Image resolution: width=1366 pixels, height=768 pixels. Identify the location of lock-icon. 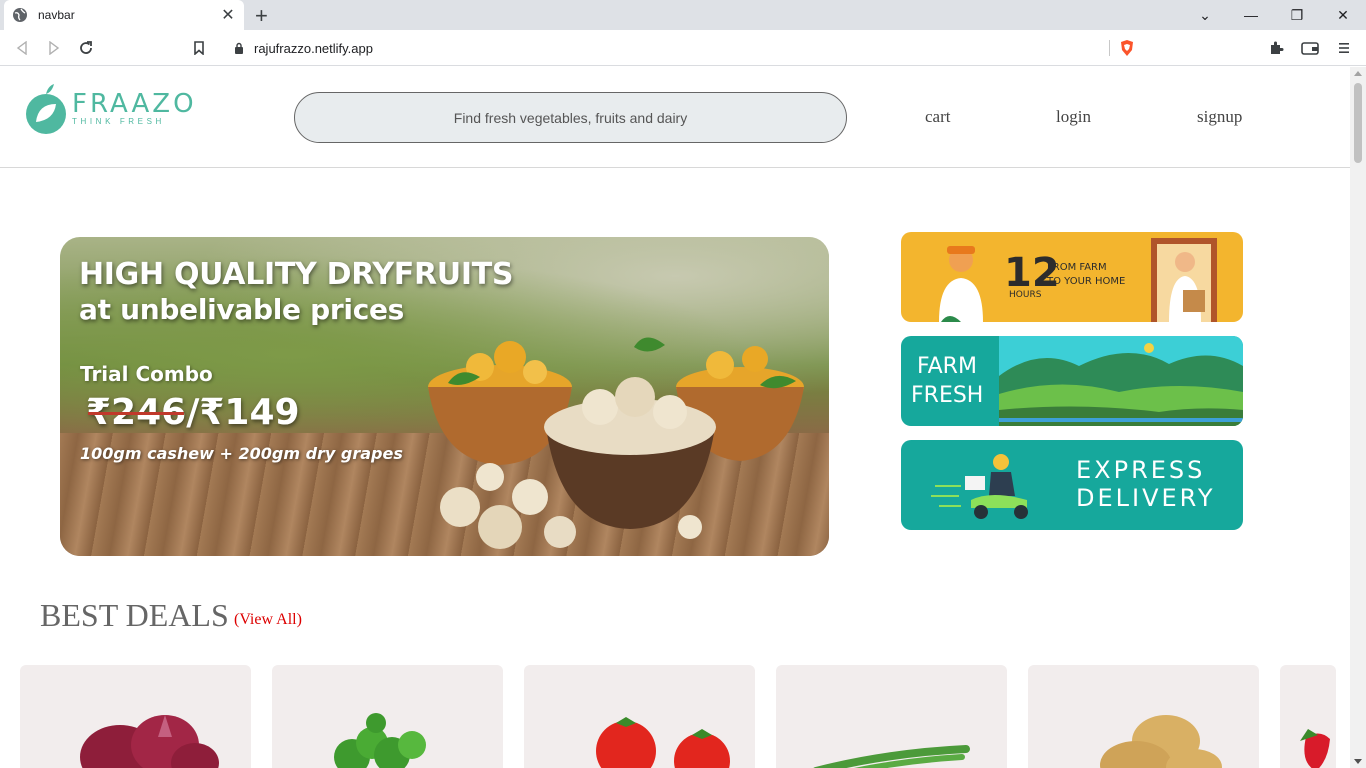
(239, 48).